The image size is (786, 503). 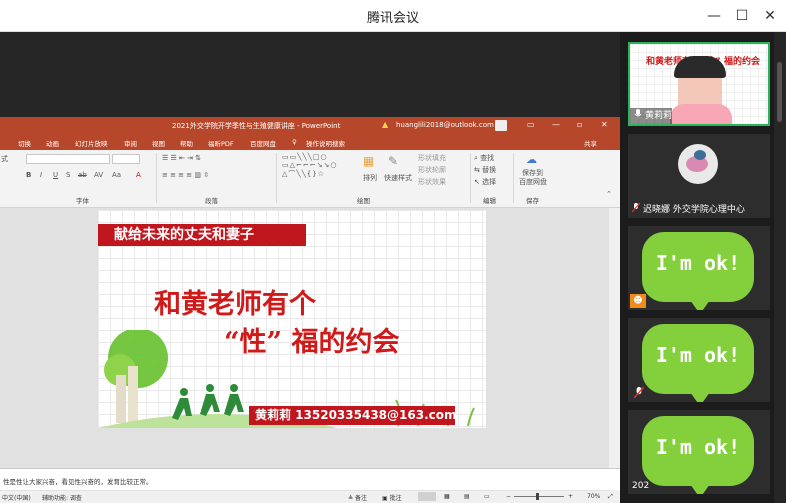 I want to click on find-button: ⌕ 查找, so click(x=484, y=158).